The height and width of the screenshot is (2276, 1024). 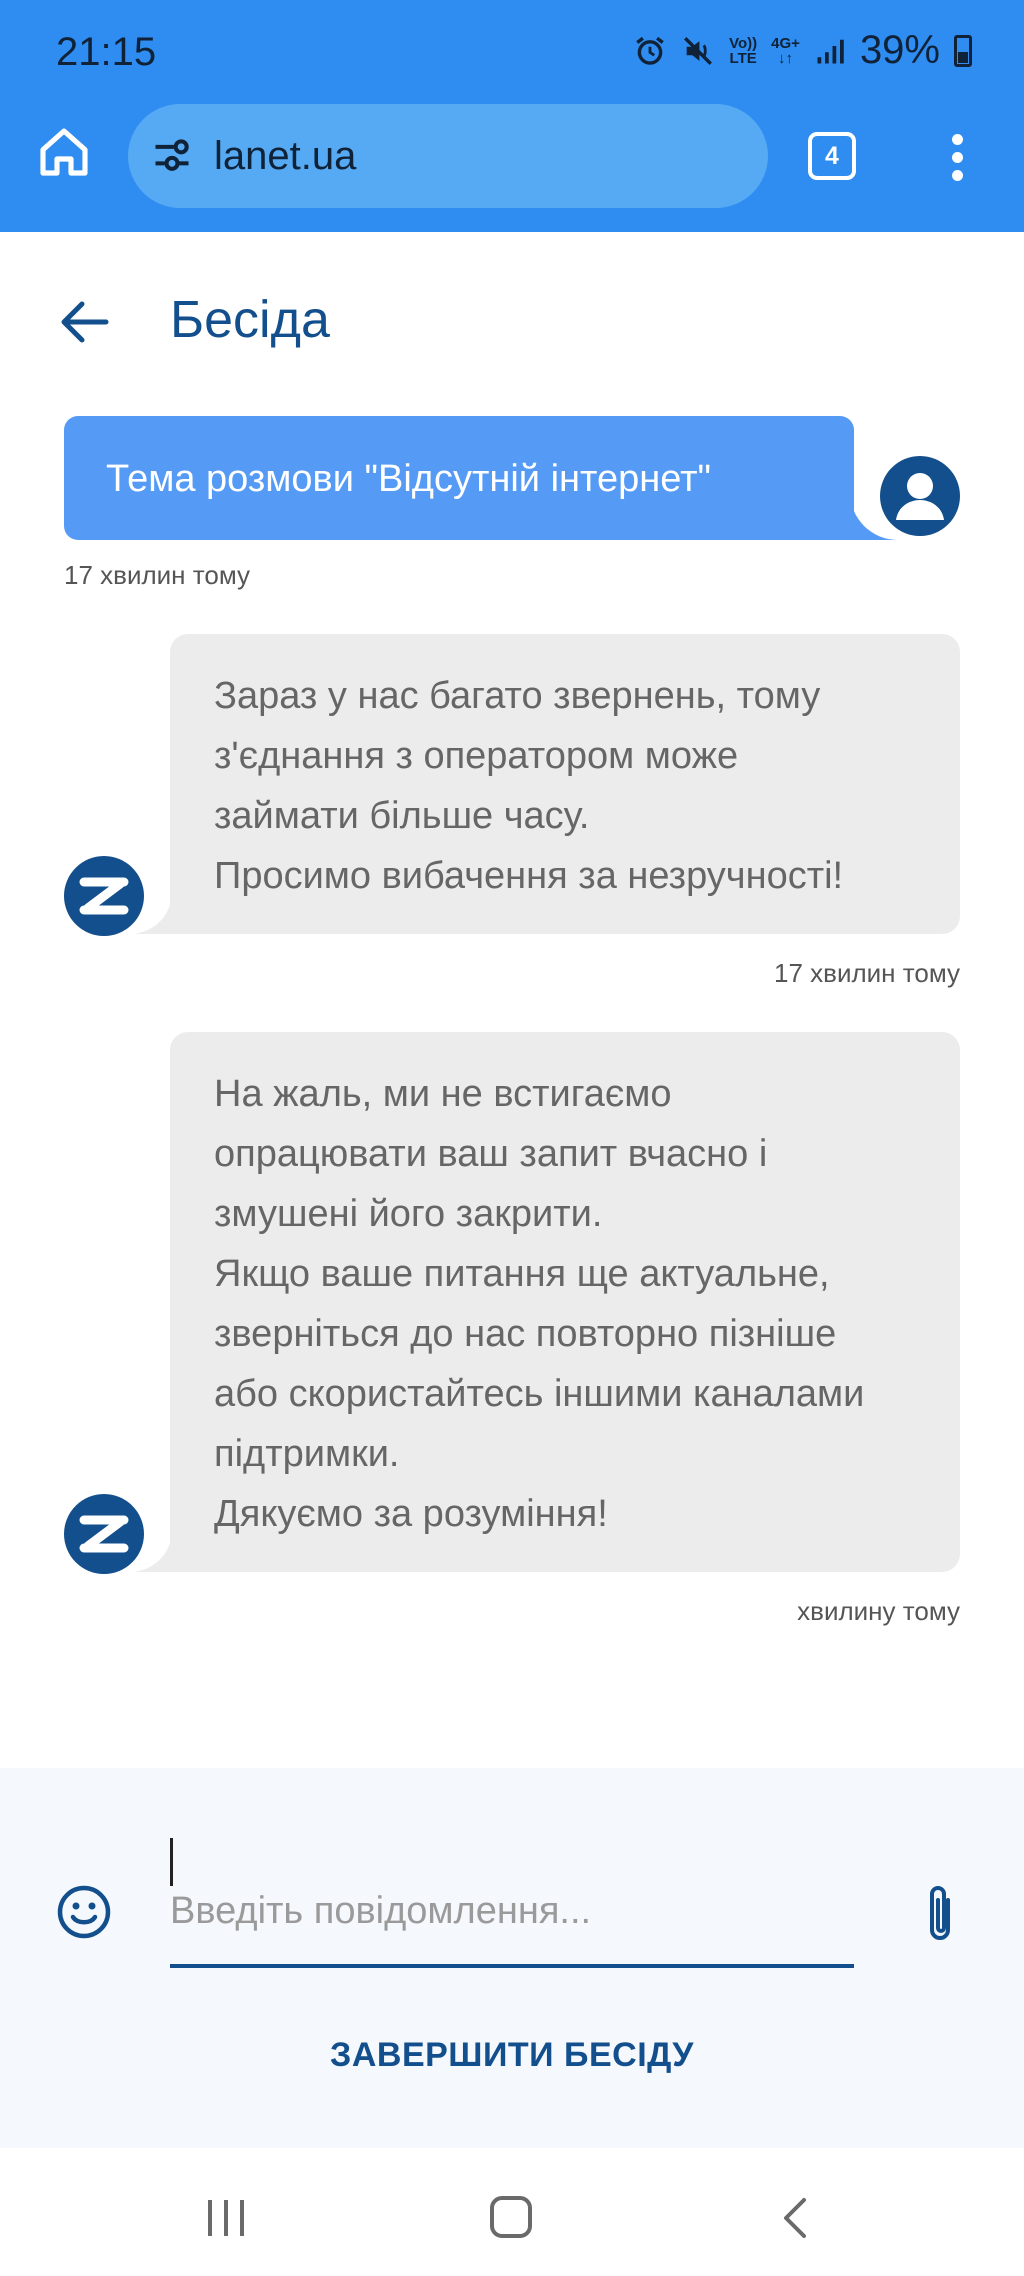 I want to click on tab-count: 4, so click(x=832, y=155).